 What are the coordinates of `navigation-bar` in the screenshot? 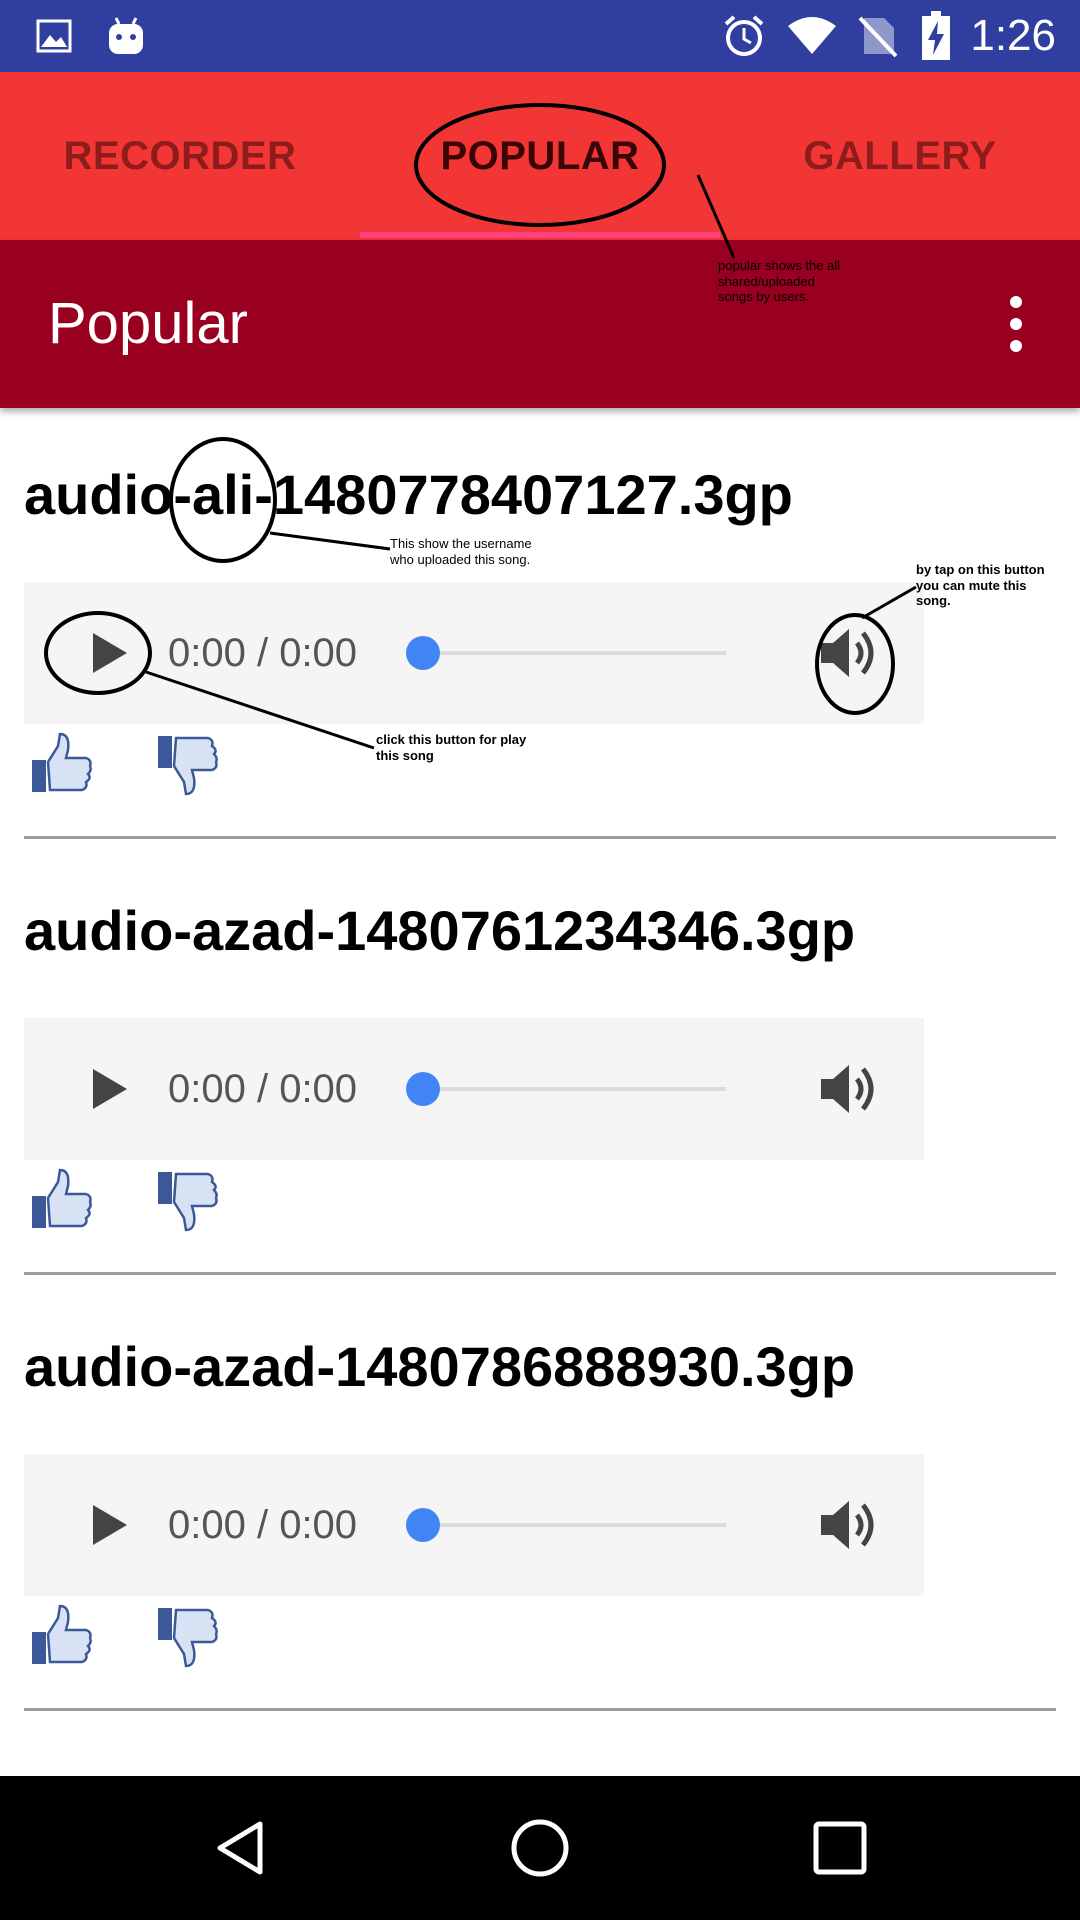 It's located at (540, 1848).